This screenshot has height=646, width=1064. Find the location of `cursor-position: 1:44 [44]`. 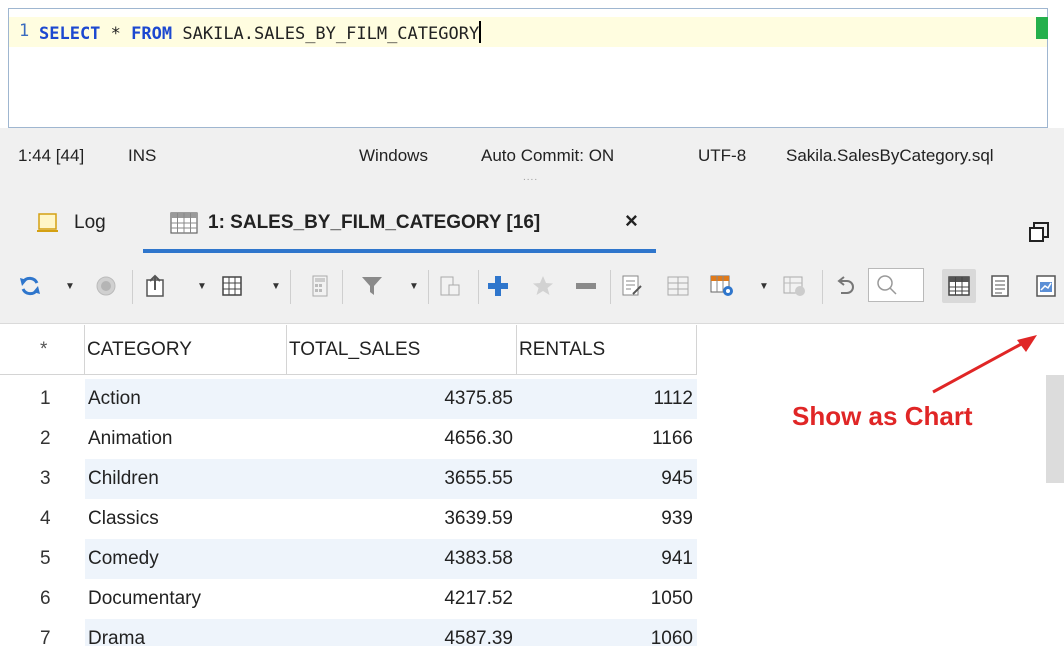

cursor-position: 1:44 [44] is located at coordinates (51, 155).